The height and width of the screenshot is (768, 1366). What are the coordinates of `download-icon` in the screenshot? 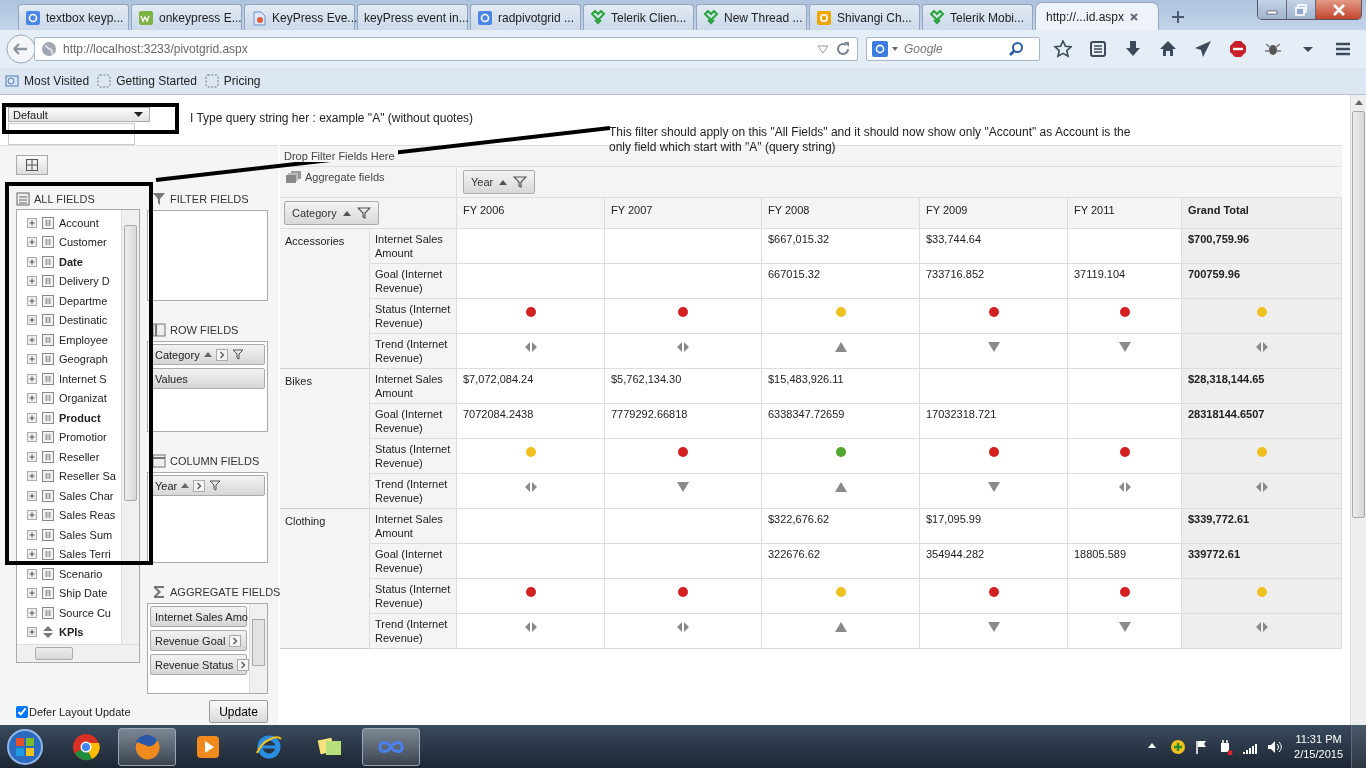 It's located at (1133, 49).